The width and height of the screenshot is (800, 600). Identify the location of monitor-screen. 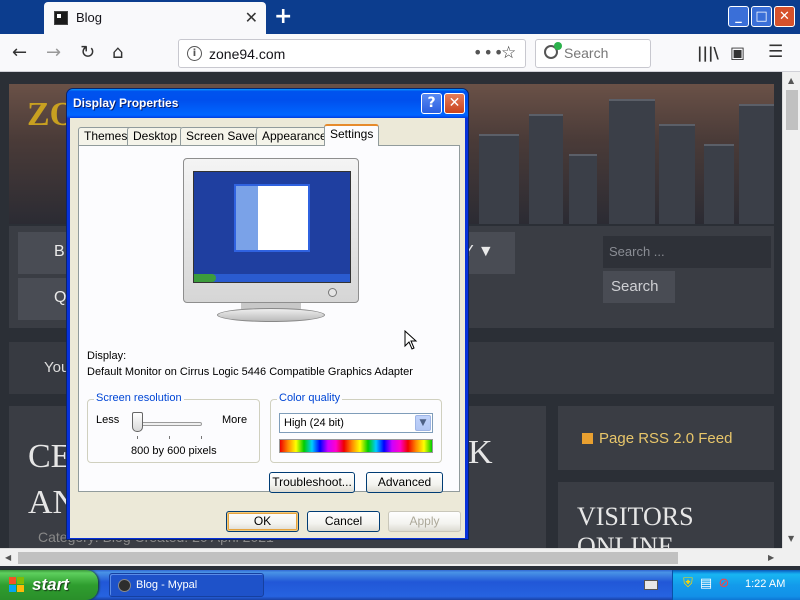
(272, 227).